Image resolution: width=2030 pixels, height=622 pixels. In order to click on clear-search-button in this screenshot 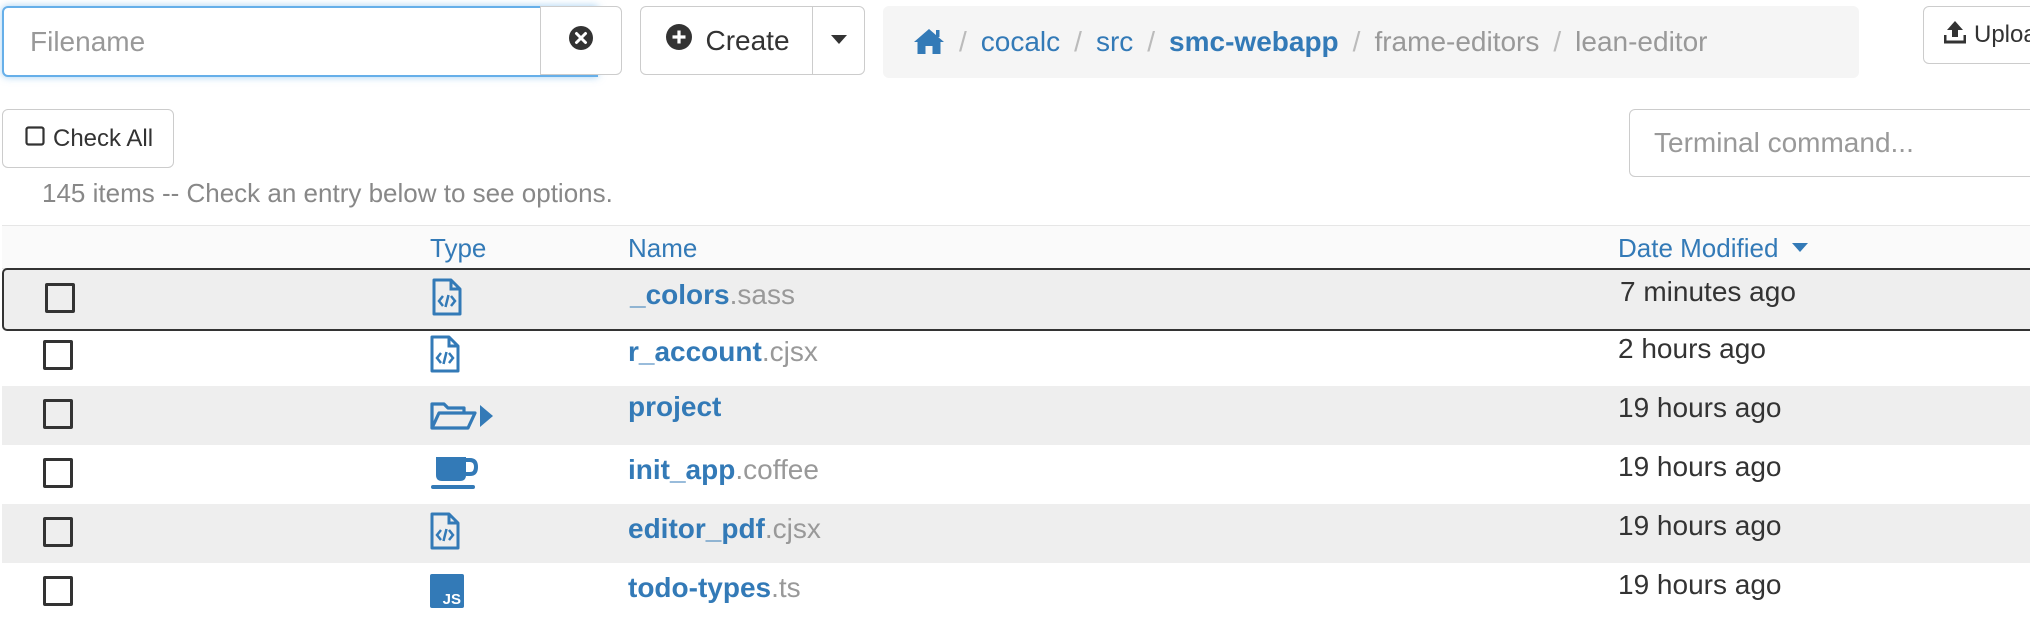, I will do `click(581, 40)`.